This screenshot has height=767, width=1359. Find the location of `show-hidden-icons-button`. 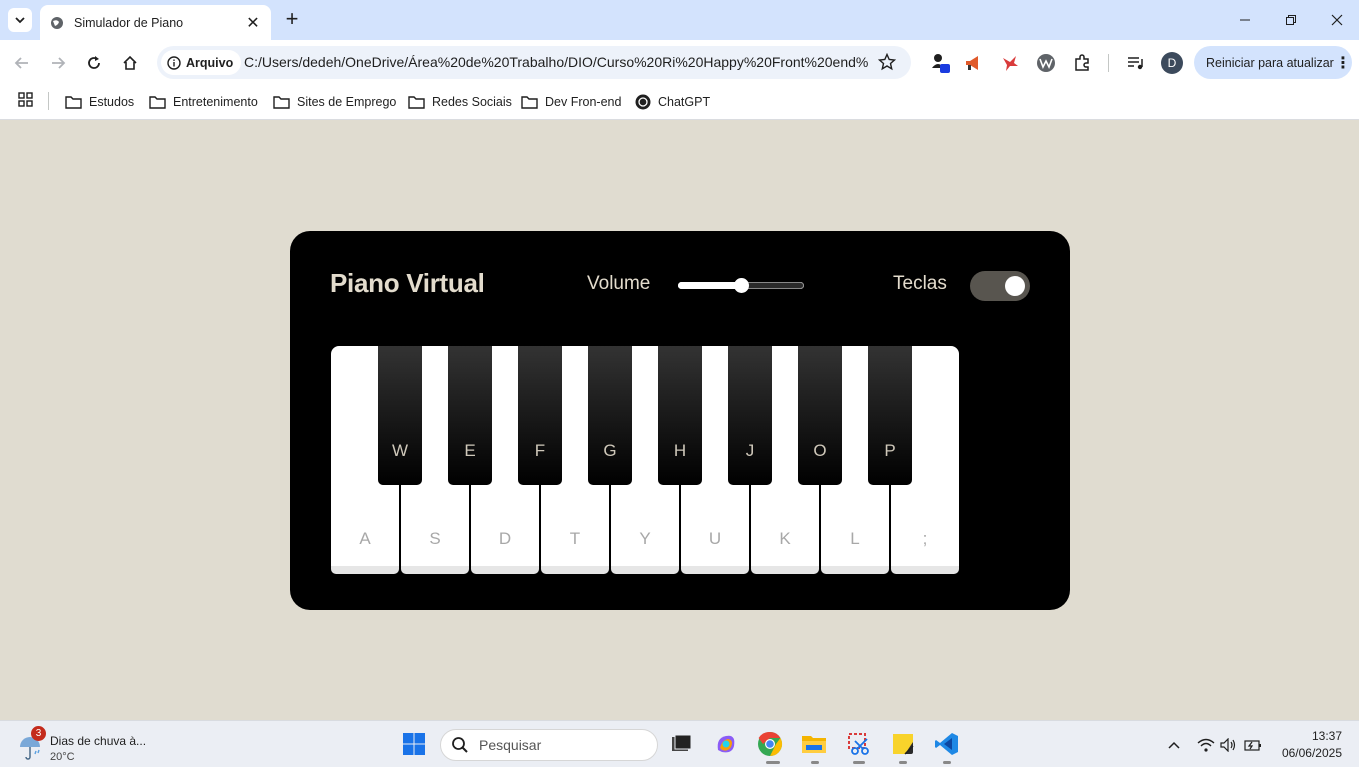

show-hidden-icons-button is located at coordinates (1174, 745).